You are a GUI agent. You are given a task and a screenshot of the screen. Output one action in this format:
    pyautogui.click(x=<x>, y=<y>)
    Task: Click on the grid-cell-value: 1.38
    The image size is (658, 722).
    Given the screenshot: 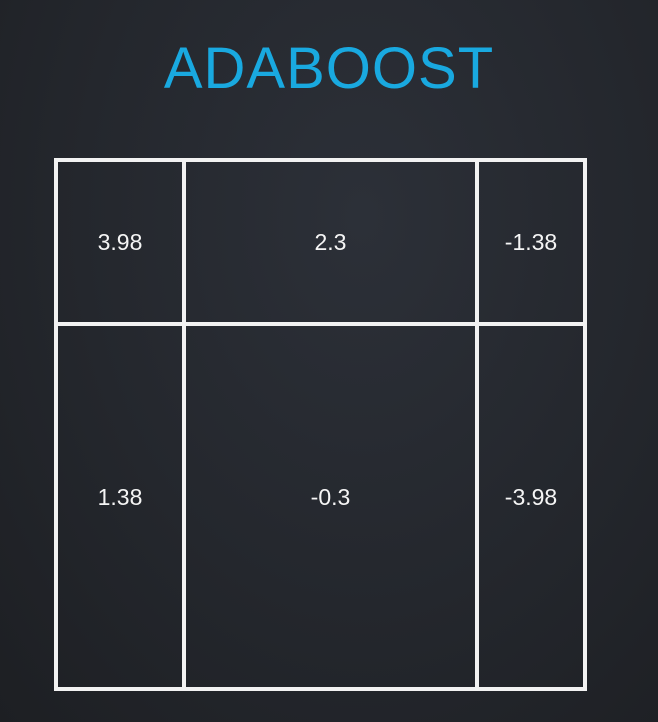 What is the action you would take?
    pyautogui.click(x=120, y=497)
    